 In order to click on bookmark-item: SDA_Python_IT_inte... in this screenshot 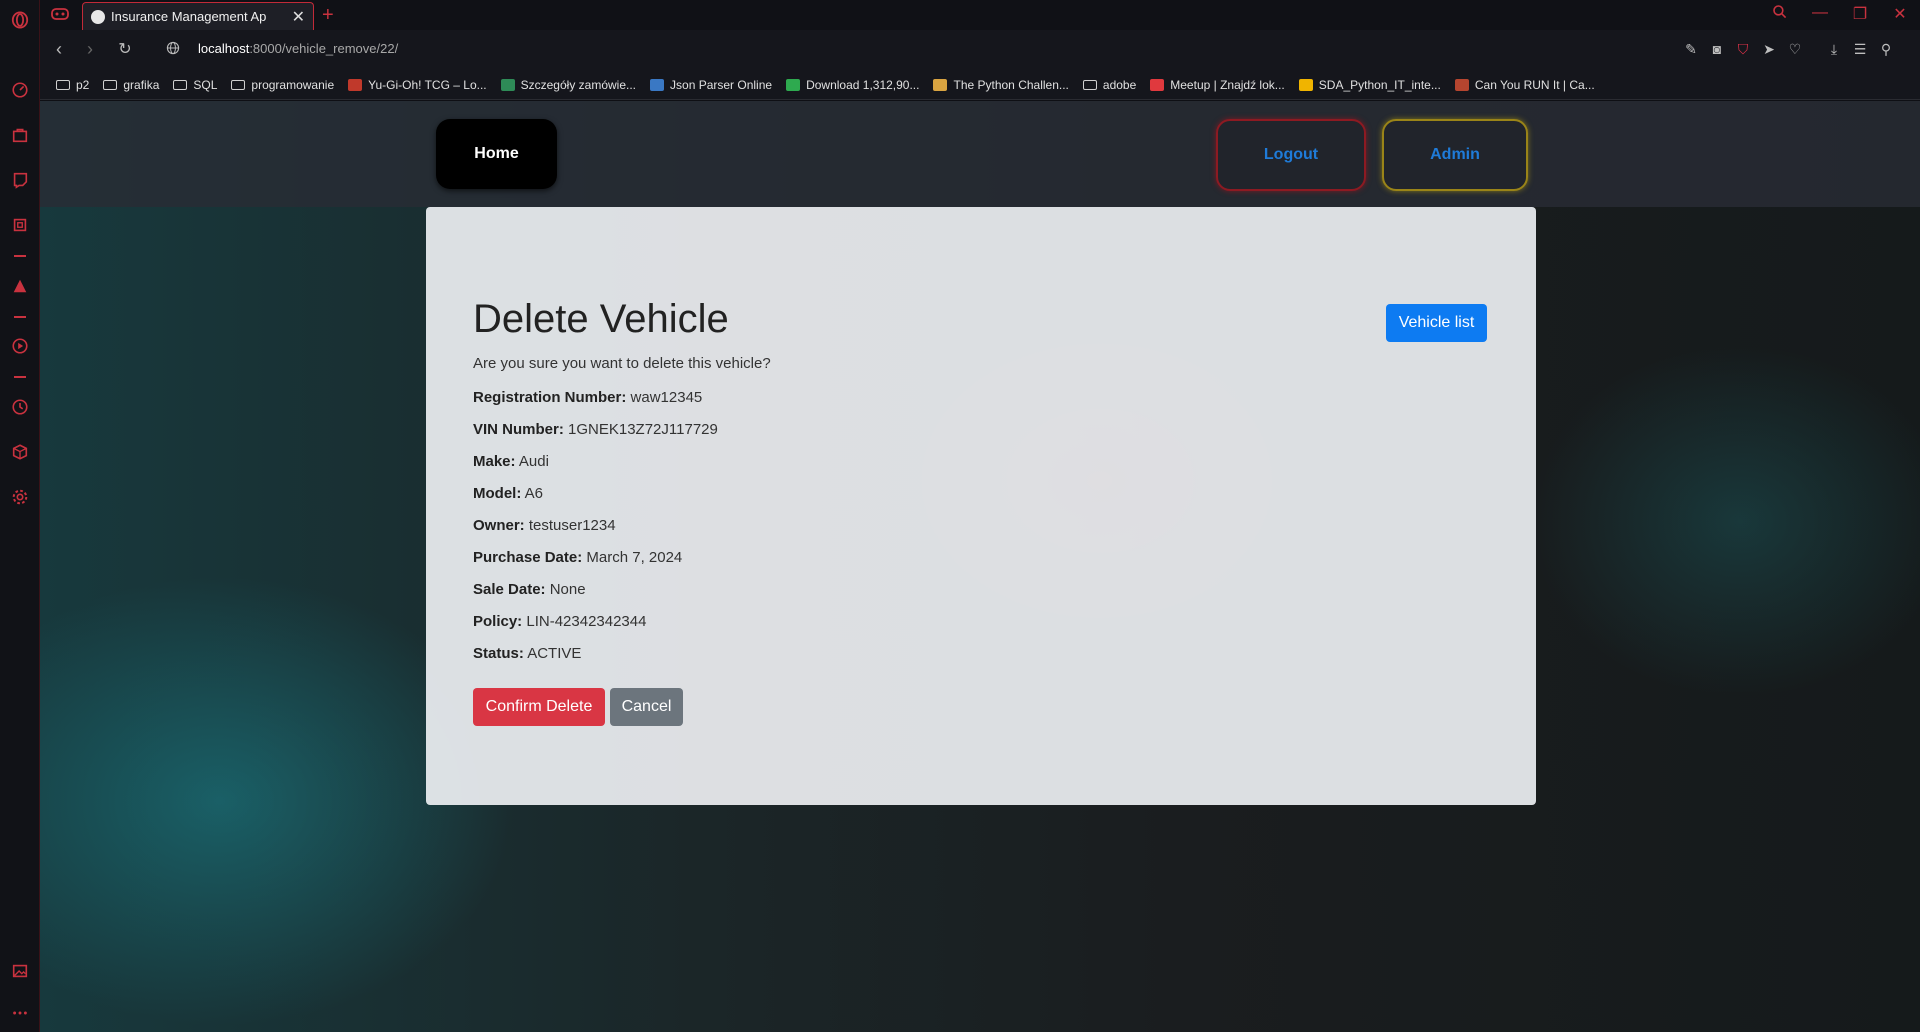, I will do `click(1369, 84)`.